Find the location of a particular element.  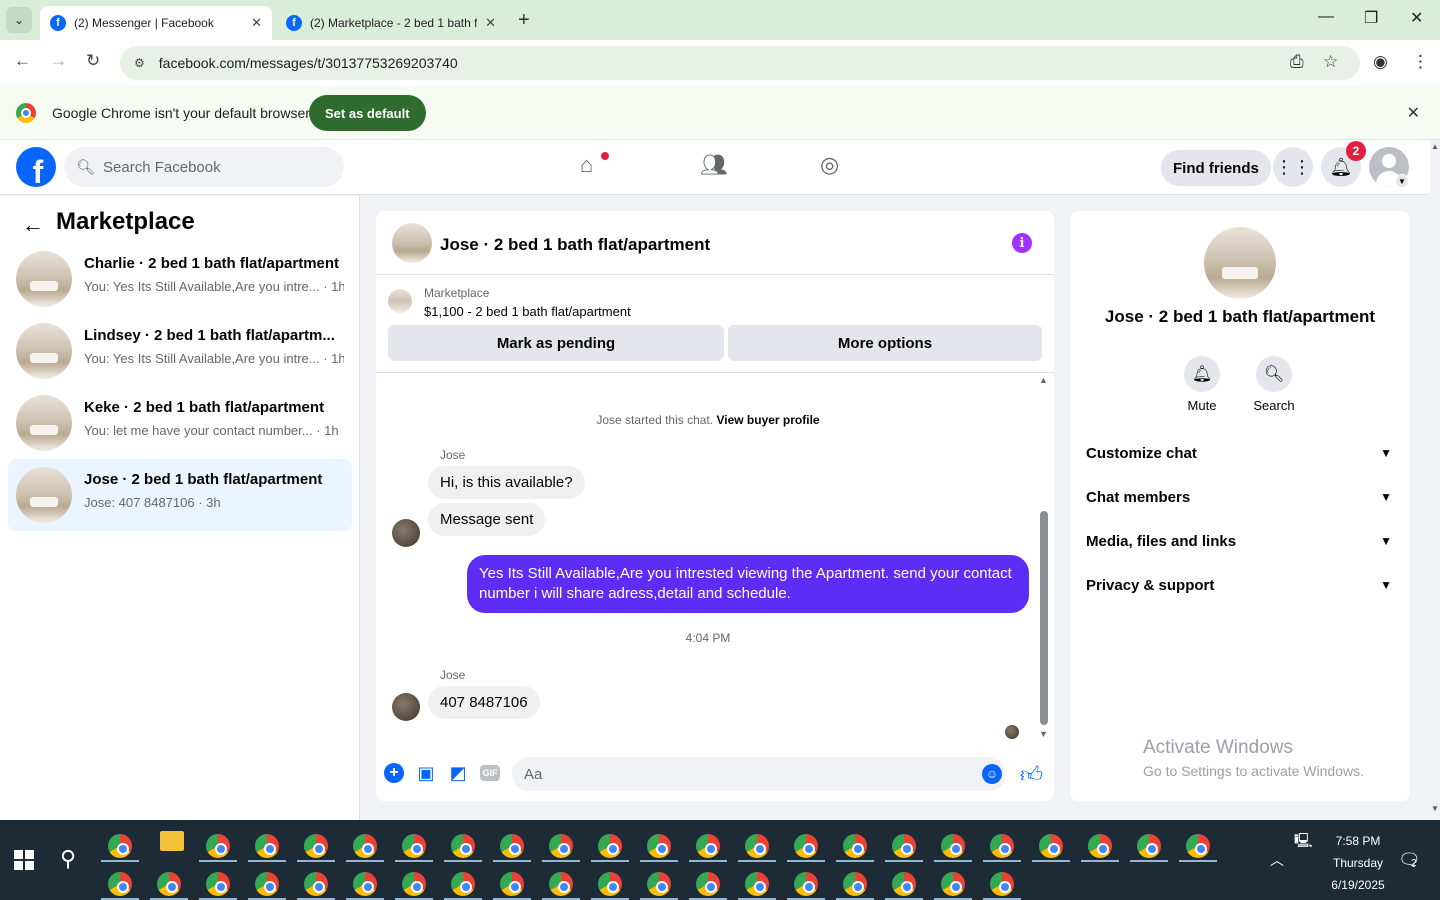

mute-button: 🔔︎ Mute is located at coordinates (1202, 384).